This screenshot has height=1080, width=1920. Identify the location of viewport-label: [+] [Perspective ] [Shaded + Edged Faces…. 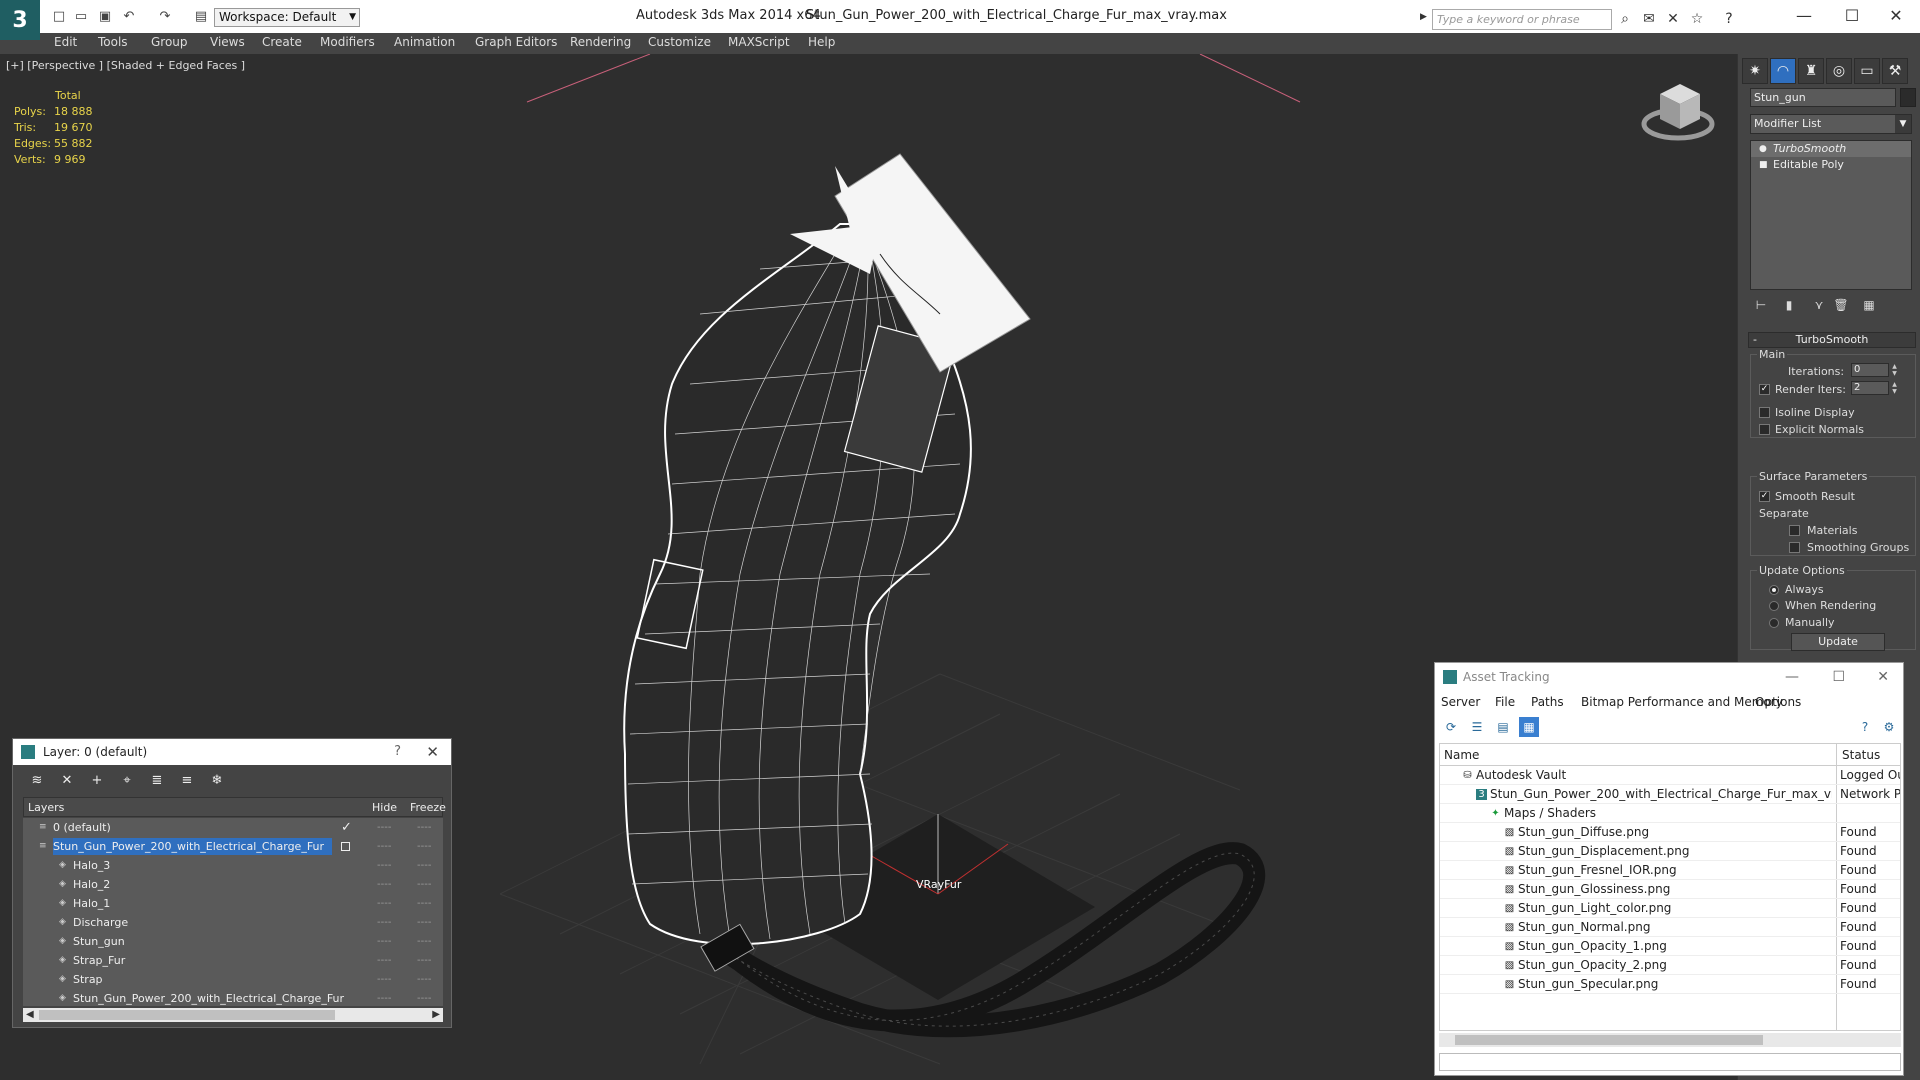
(125, 65).